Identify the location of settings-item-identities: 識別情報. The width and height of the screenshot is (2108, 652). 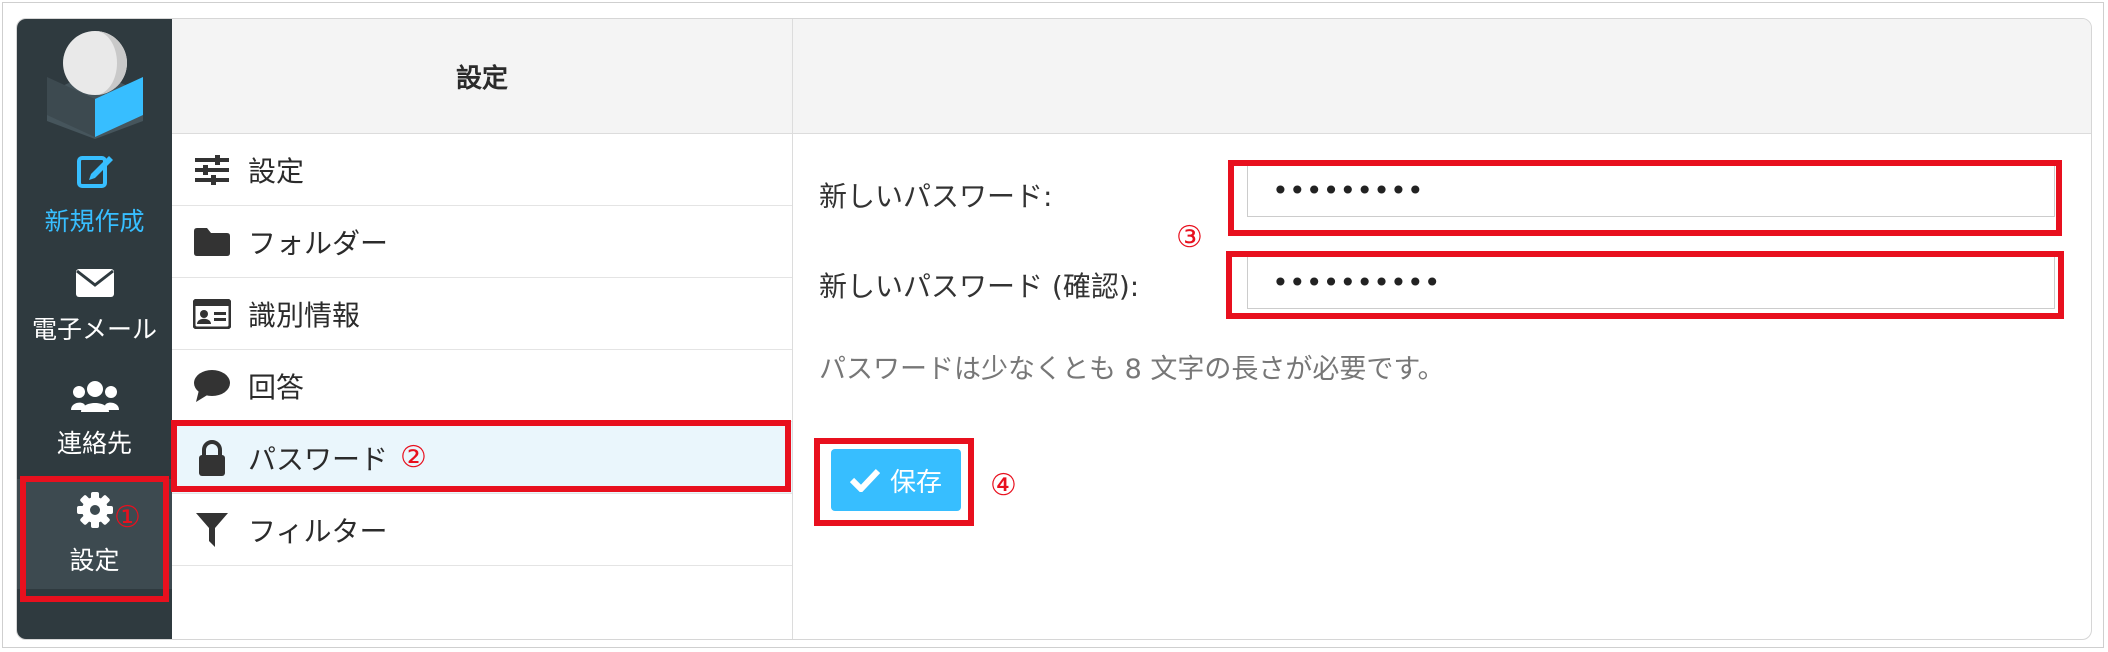
(482, 314).